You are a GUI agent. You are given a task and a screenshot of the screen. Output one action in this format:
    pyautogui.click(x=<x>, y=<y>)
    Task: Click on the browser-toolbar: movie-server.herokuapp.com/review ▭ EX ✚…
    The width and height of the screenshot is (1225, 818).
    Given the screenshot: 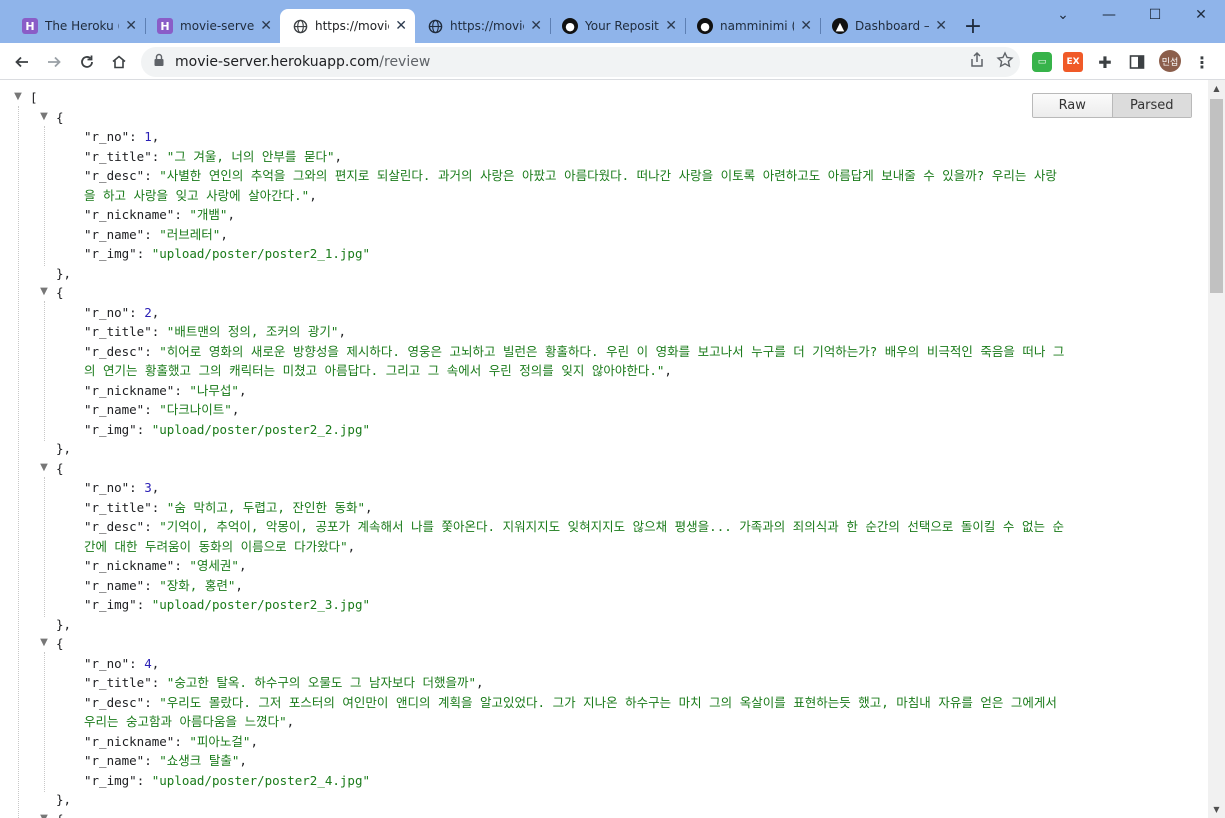 What is the action you would take?
    pyautogui.click(x=612, y=61)
    